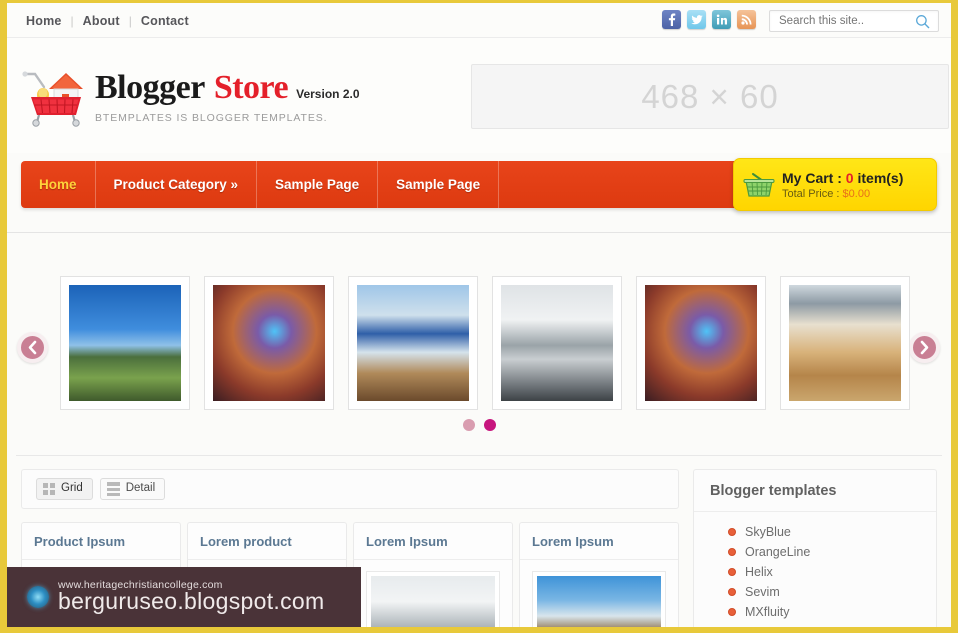 This screenshot has width=958, height=633. Describe the element at coordinates (433, 601) in the screenshot. I see `product-thumb-snowy-mountain` at that location.